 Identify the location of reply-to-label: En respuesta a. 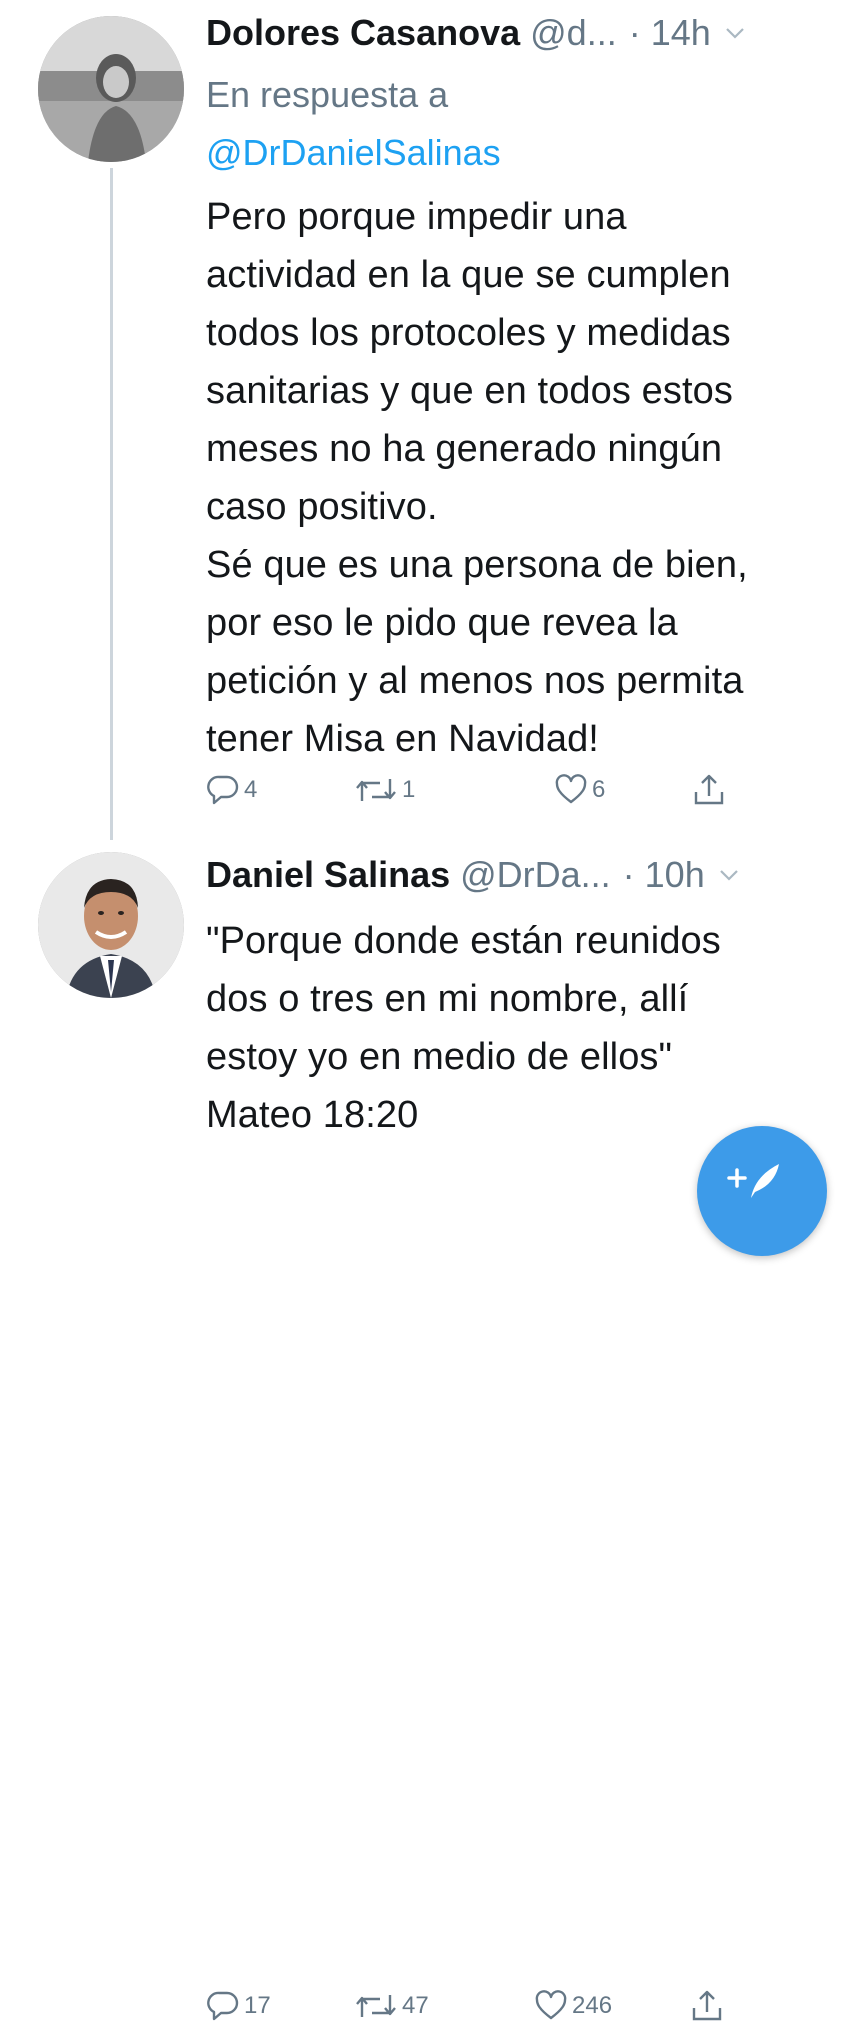
(327, 94).